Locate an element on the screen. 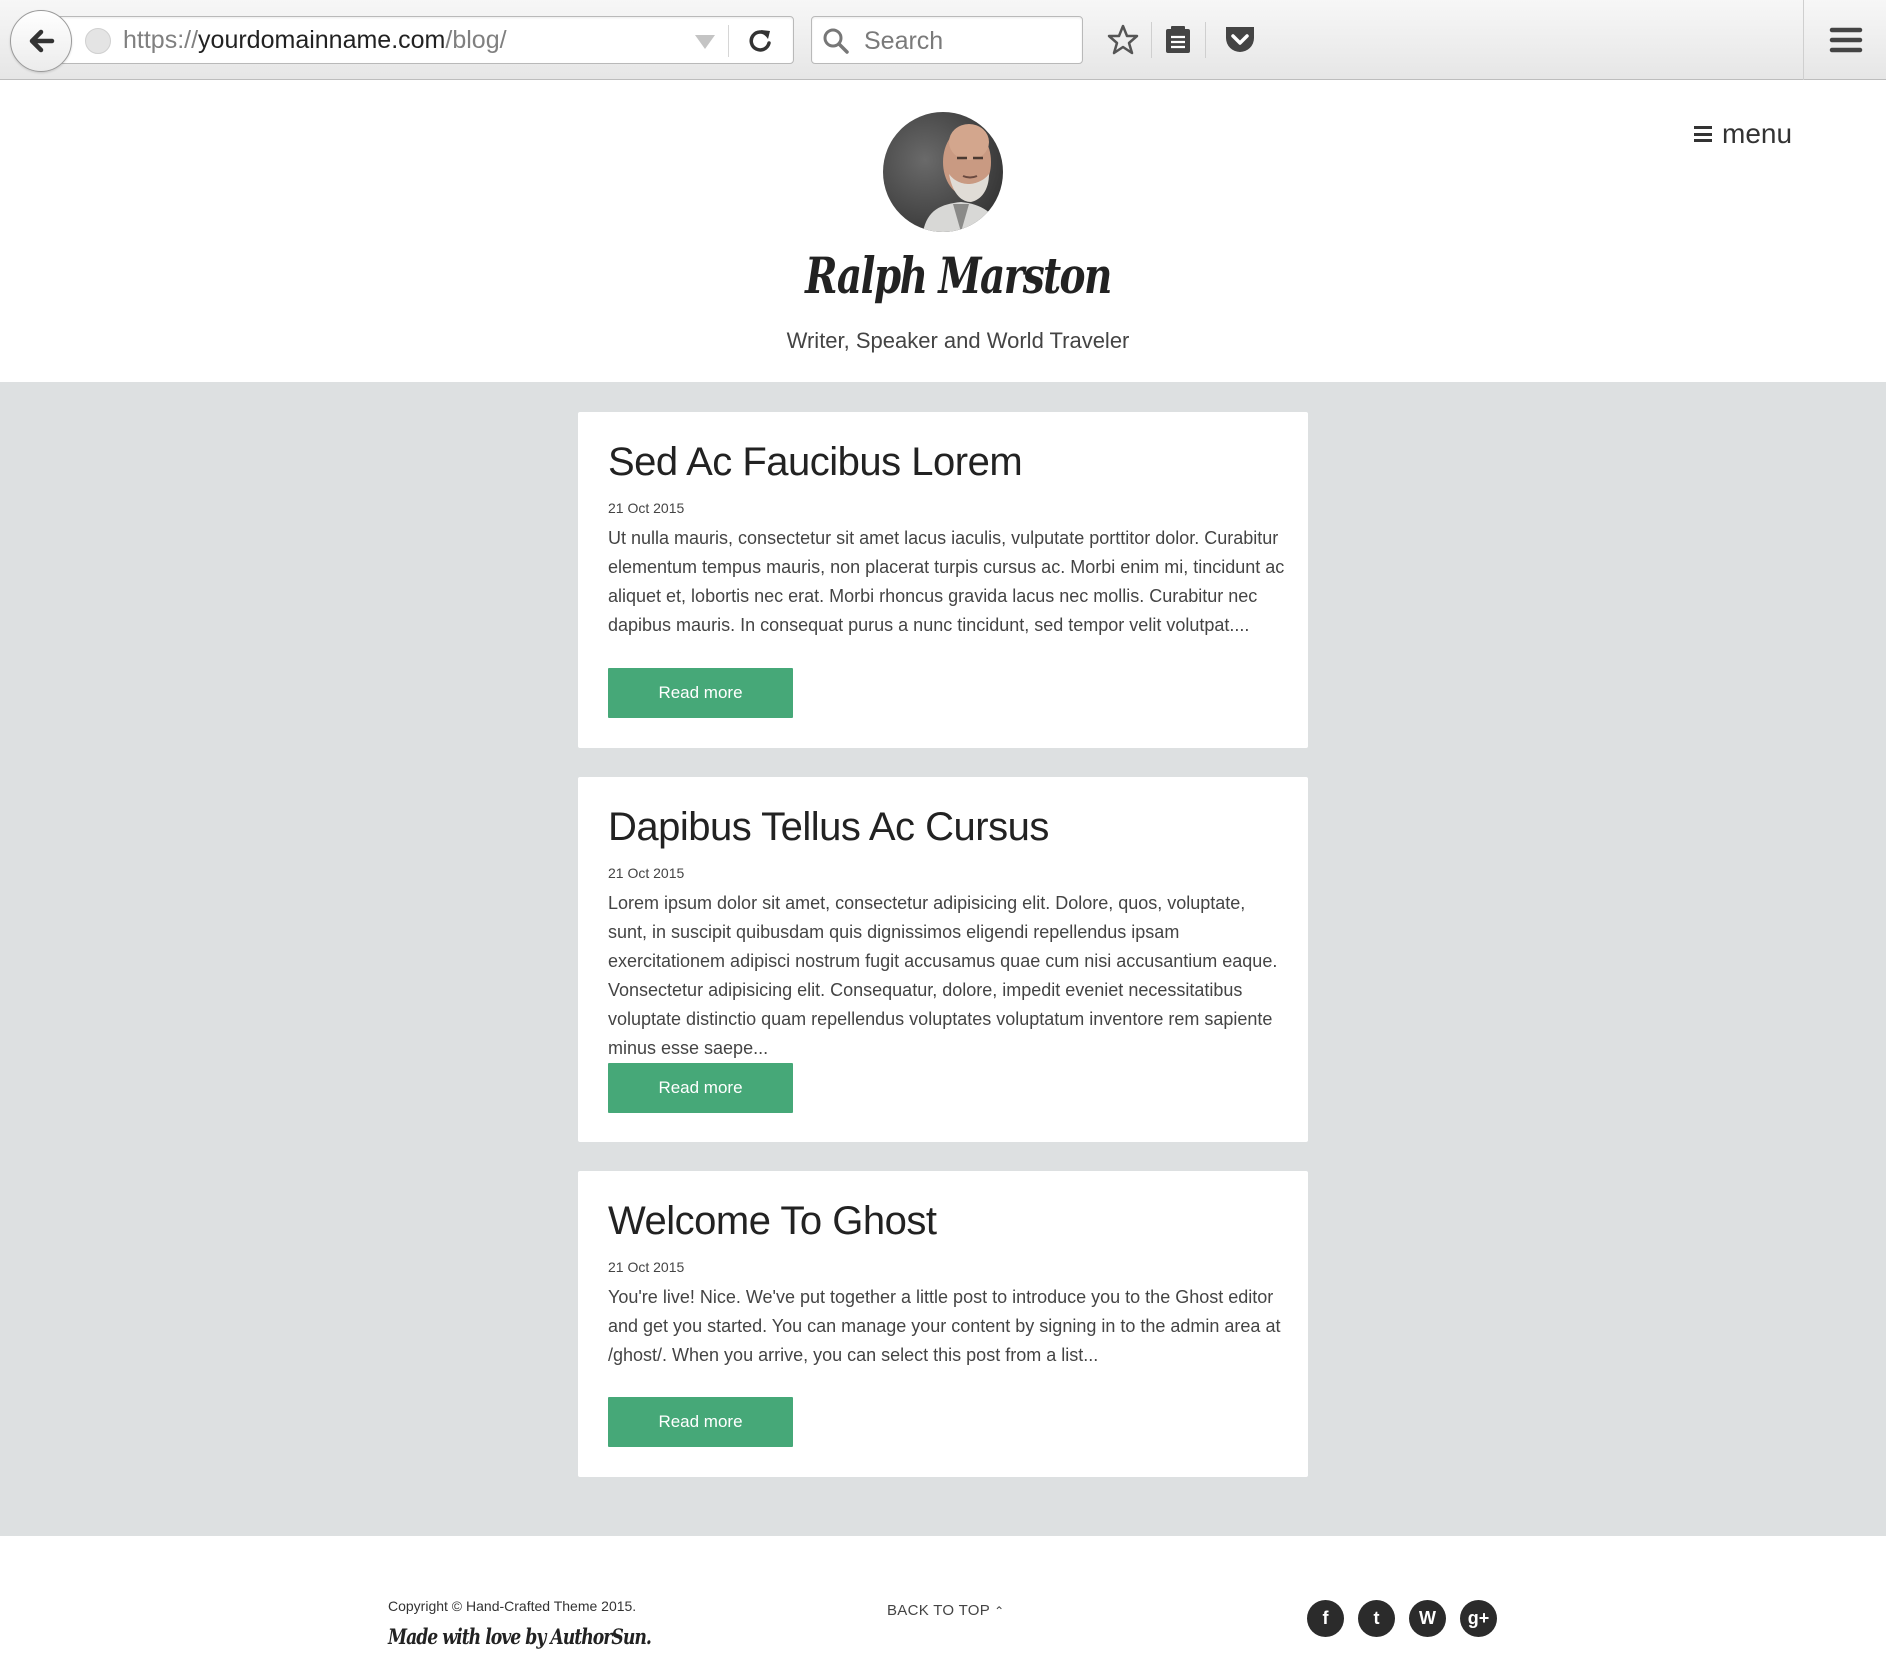 This screenshot has width=1886, height=1666. post-title: Welcome To Ghost is located at coordinates (772, 1221).